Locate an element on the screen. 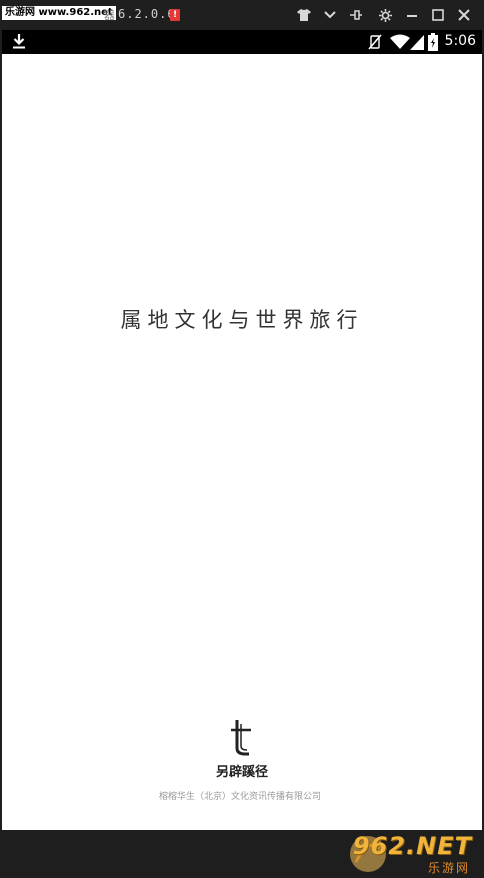 The height and width of the screenshot is (878, 484). minimize-icon is located at coordinates (412, 15).